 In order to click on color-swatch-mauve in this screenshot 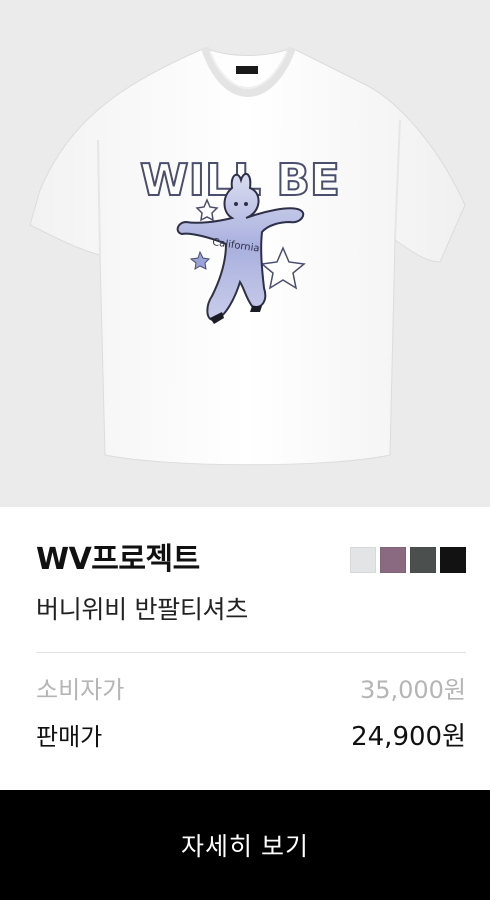, I will do `click(393, 560)`.